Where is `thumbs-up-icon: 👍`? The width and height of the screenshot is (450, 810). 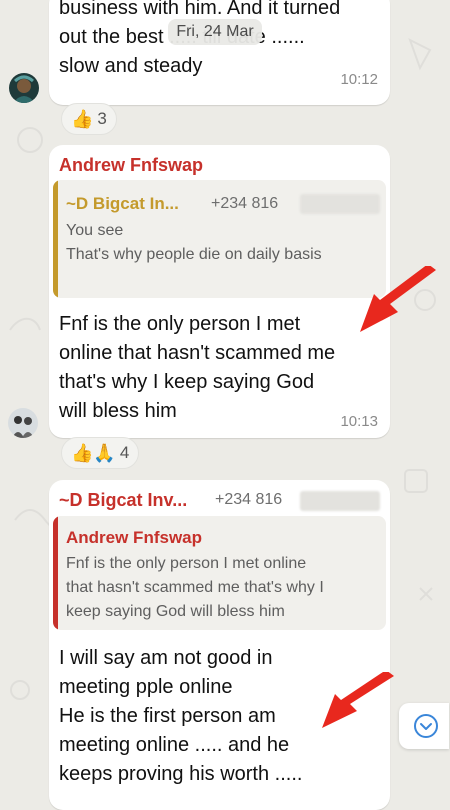 thumbs-up-icon: 👍 is located at coordinates (82, 119).